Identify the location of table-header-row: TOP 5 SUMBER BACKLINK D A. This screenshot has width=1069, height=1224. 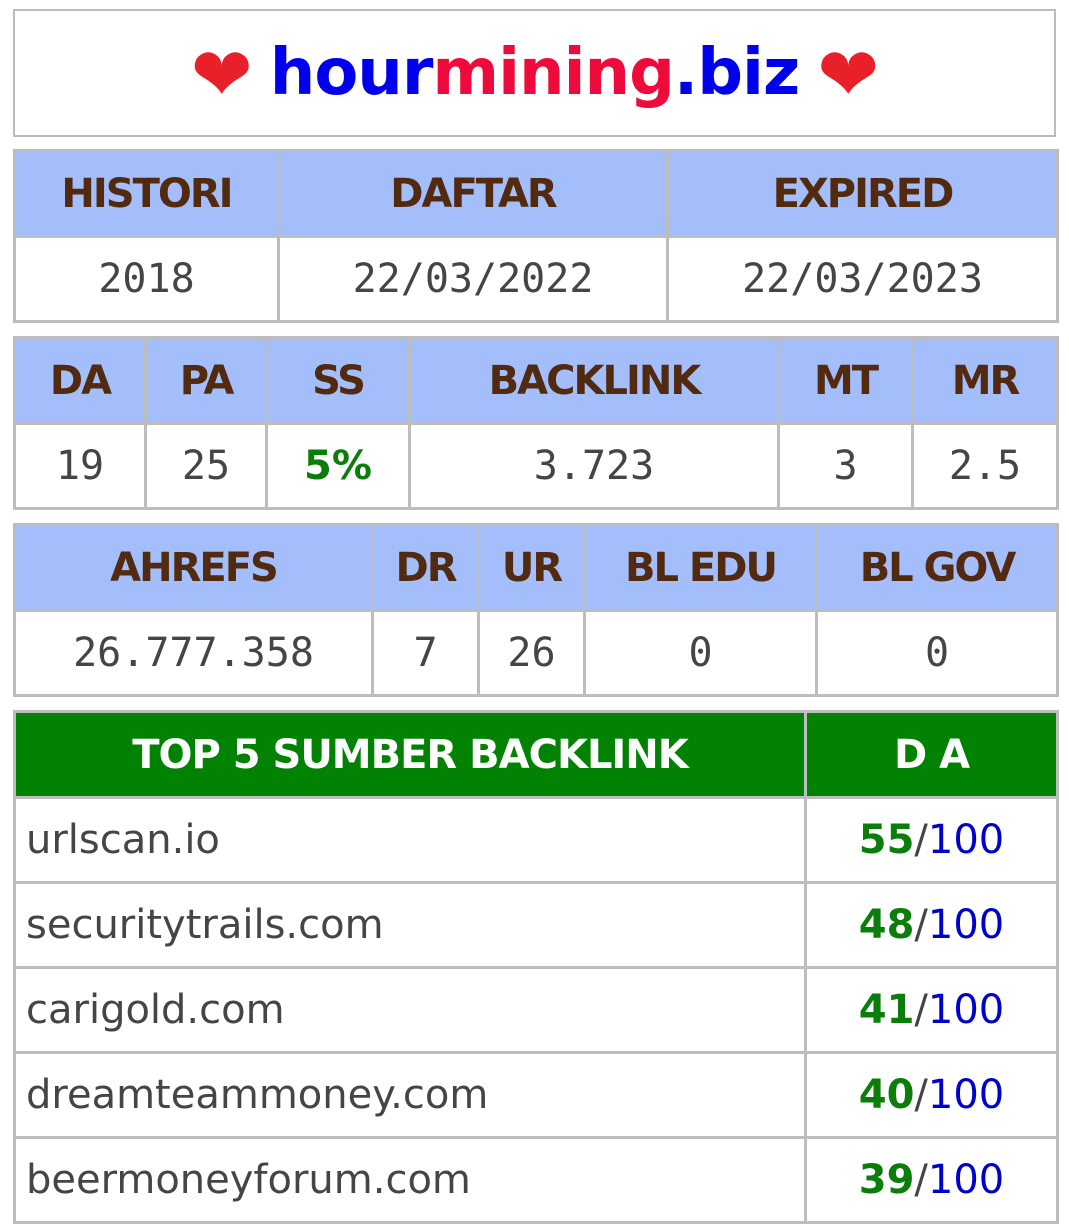
(536, 754).